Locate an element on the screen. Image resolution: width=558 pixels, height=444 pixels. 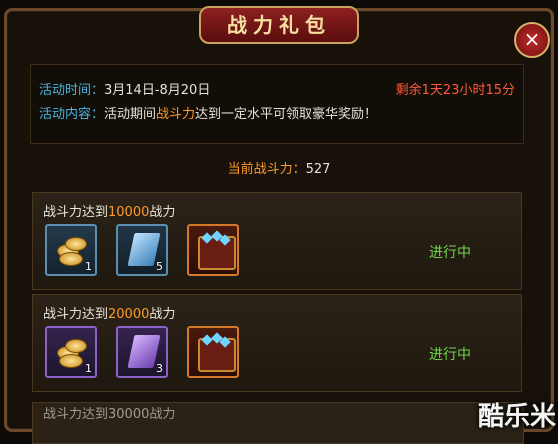
task-title: 战斗力达到30000战力 is located at coordinates (109, 412).